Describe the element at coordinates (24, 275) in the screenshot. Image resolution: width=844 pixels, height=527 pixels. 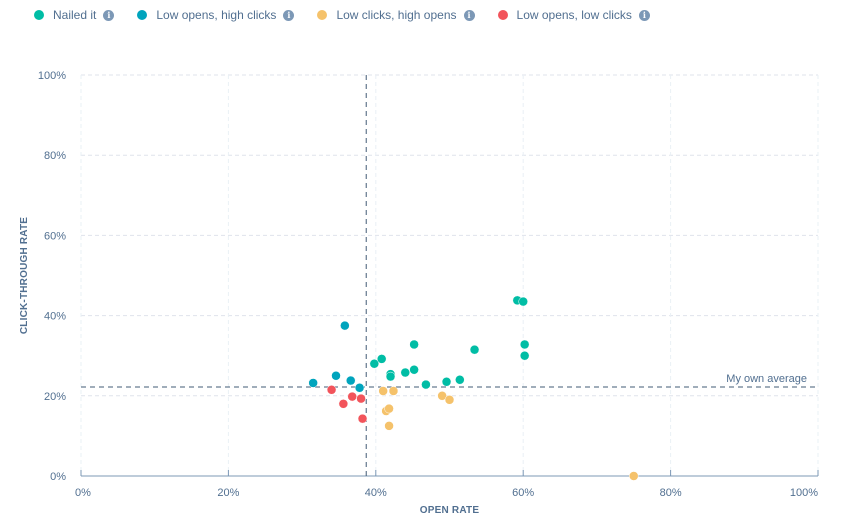
I see `y-axis-title: CLICK-THROUGH RATE` at that location.